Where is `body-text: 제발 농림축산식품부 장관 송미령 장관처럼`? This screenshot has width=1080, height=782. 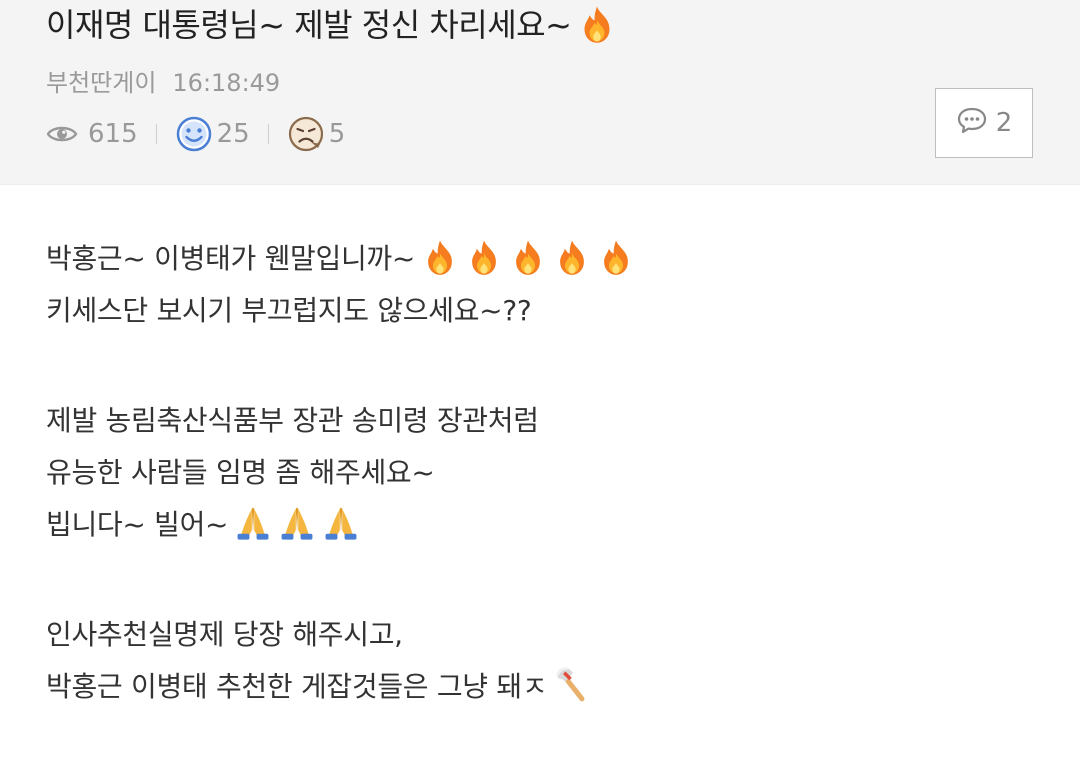
body-text: 제발 농림축산식품부 장관 송미령 장관처럼 is located at coordinates (292, 420).